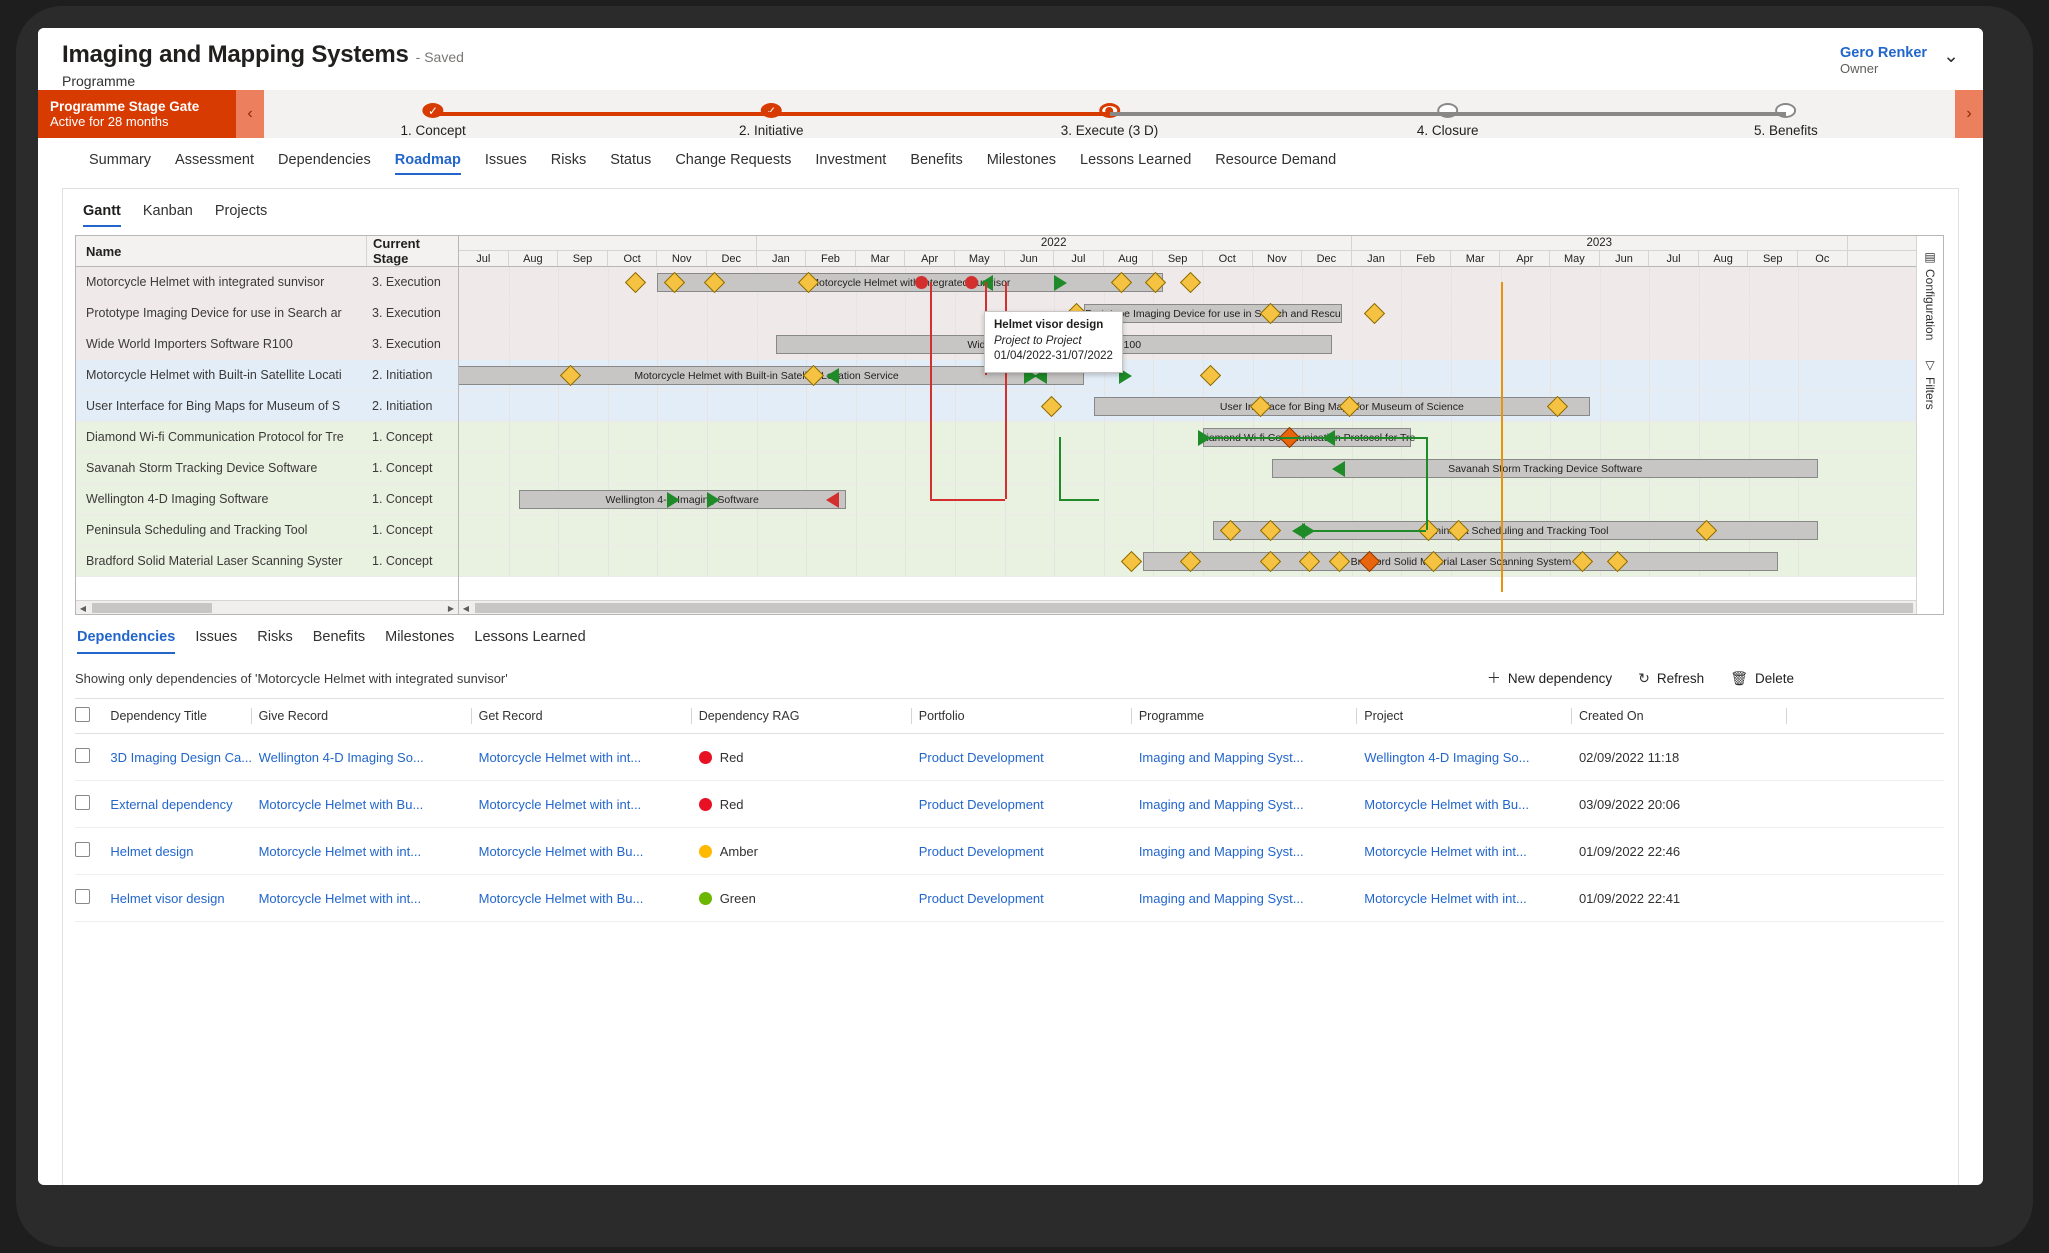 This screenshot has width=2049, height=1253. Describe the element at coordinates (804, 716) in the screenshot. I see `column-header-dependency-rag: Dependency RAG` at that location.